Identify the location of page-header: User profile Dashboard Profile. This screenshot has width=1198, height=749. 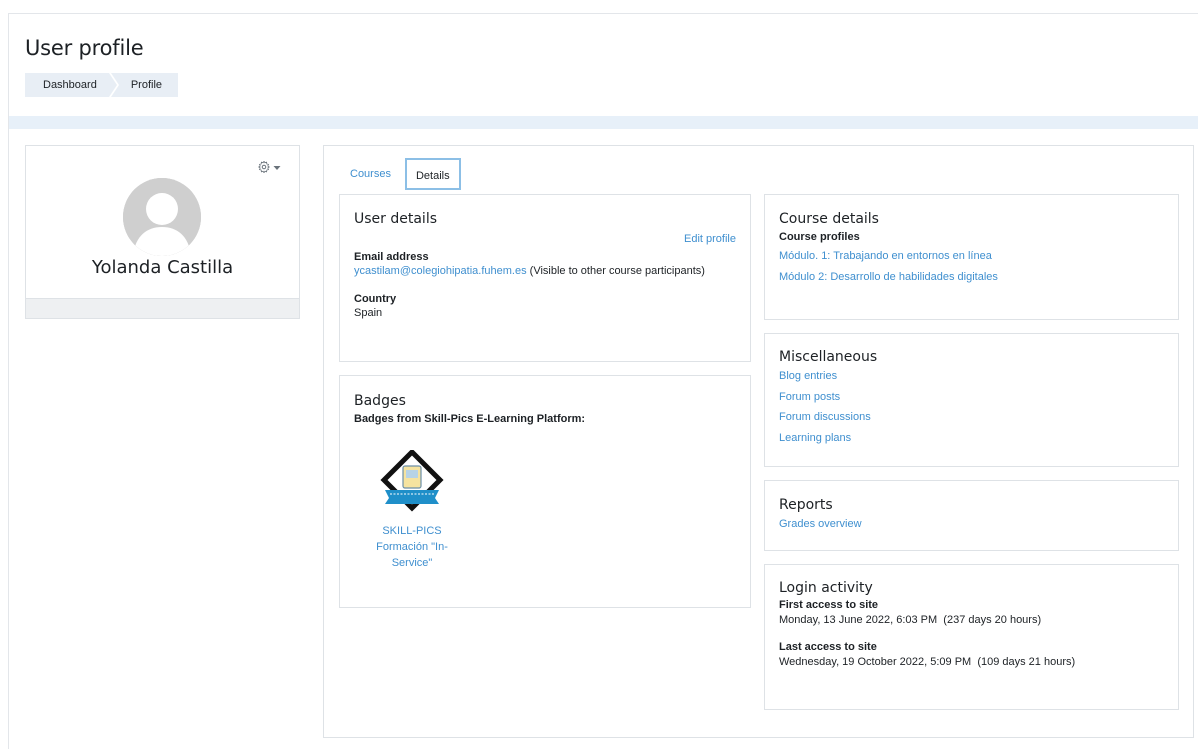
(603, 64).